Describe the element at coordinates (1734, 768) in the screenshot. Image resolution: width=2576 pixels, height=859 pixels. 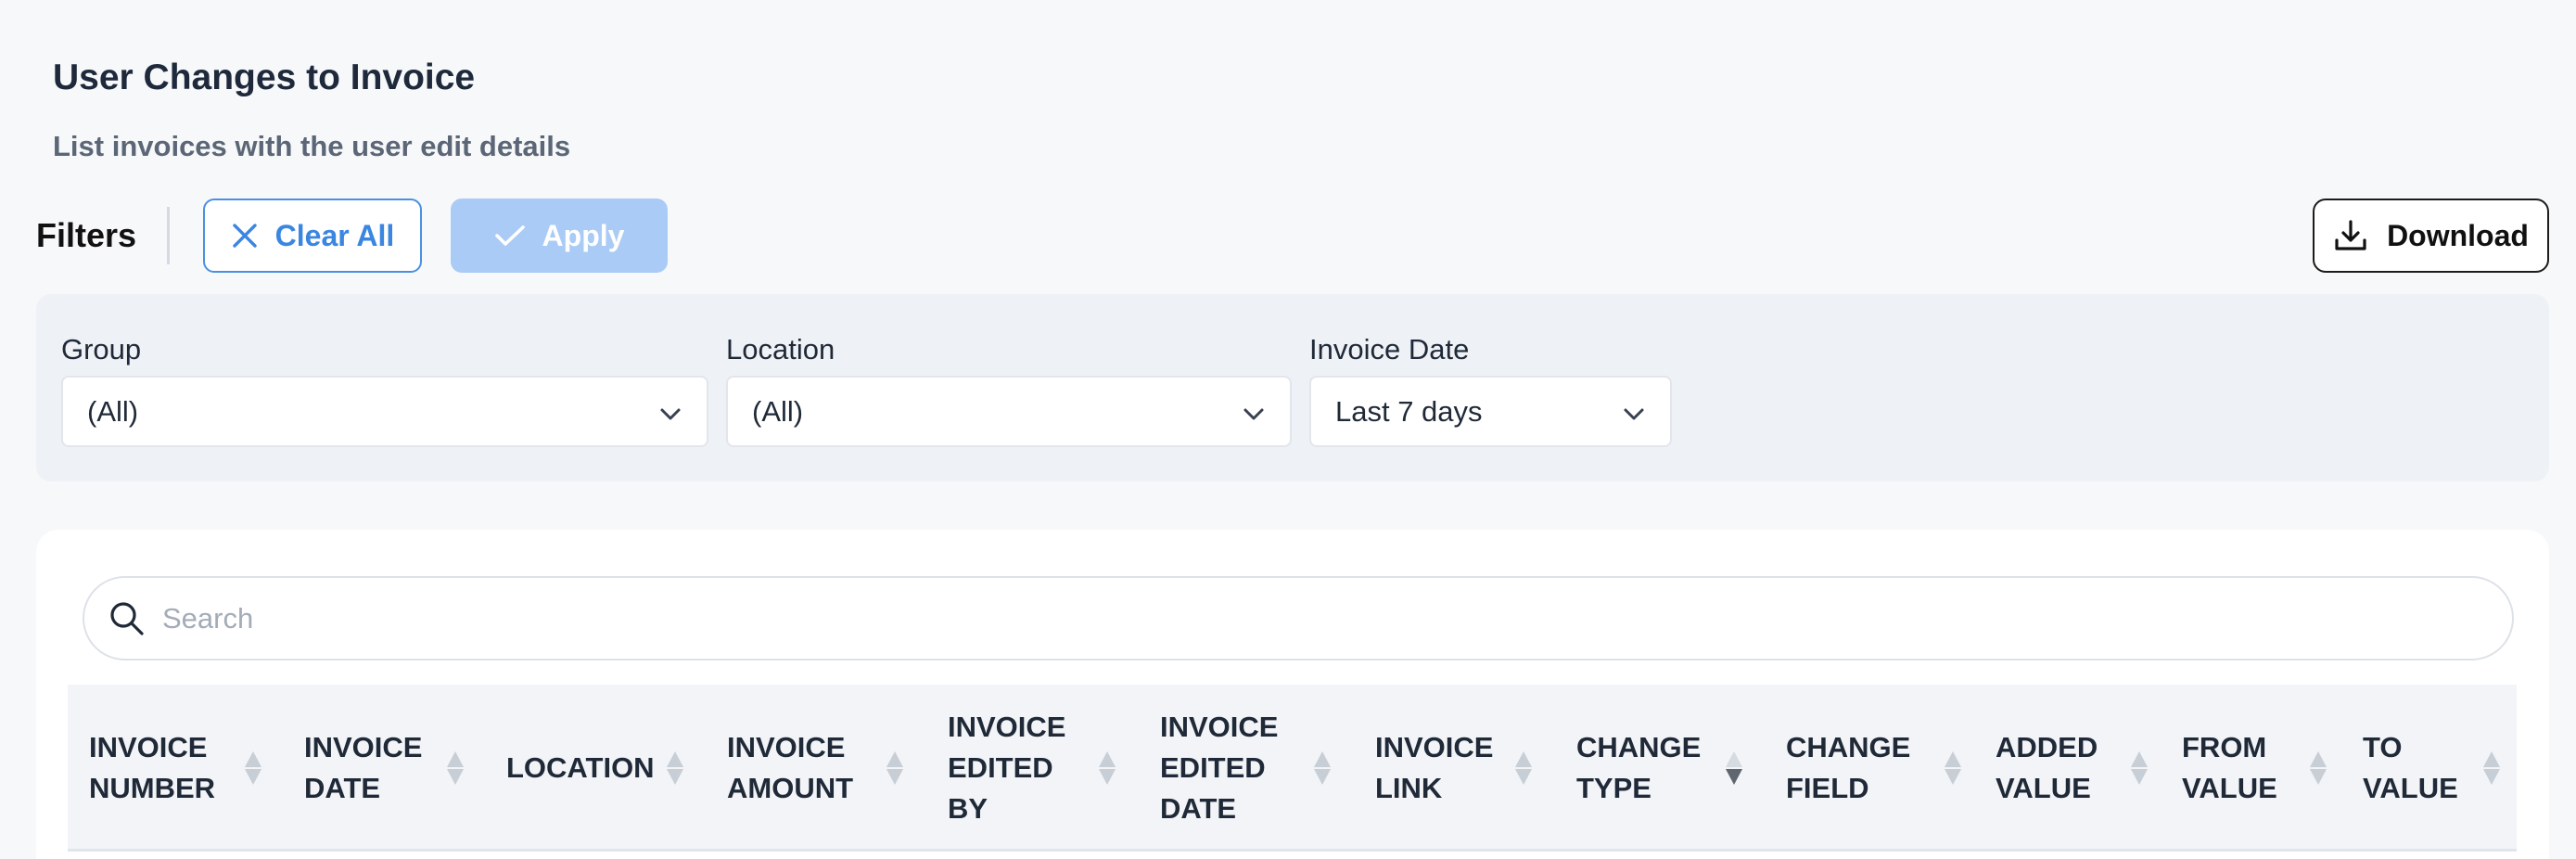
I see `sort-desc-icon` at that location.